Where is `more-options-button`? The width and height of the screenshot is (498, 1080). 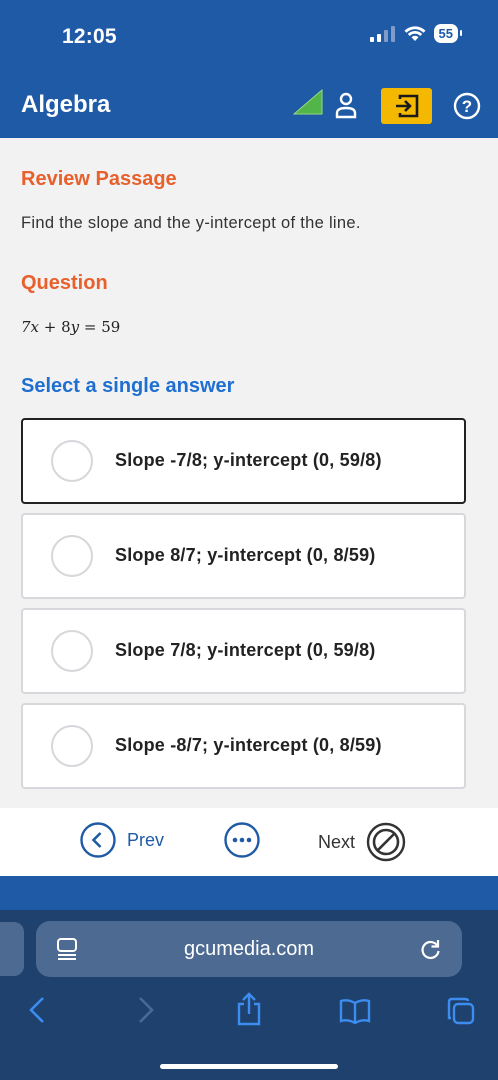
more-options-button is located at coordinates (242, 842).